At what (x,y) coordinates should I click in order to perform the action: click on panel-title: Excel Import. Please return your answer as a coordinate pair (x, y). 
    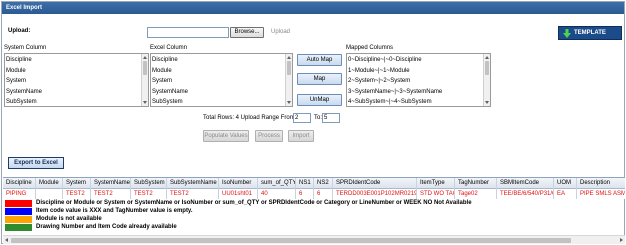
    Looking at the image, I should click on (313, 8).